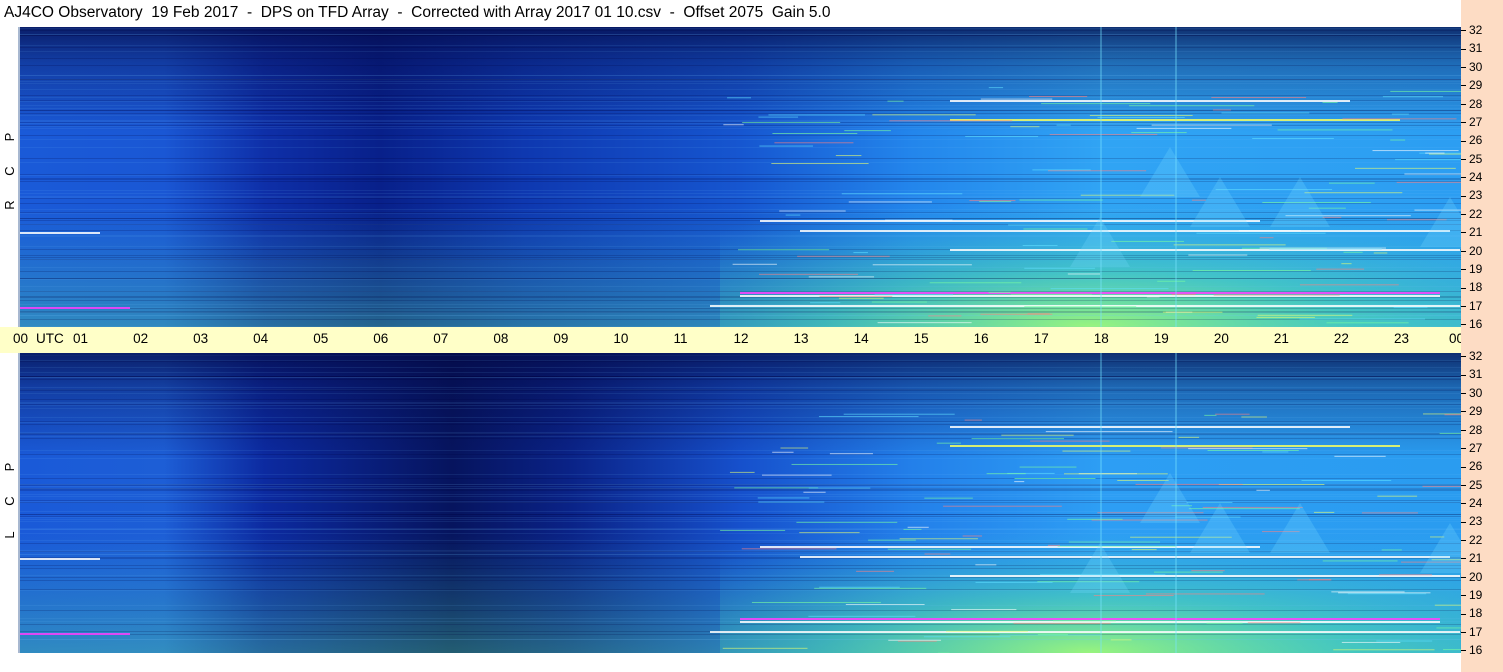 This screenshot has height=672, width=1503. I want to click on time-tick-label: 16, so click(981, 338).